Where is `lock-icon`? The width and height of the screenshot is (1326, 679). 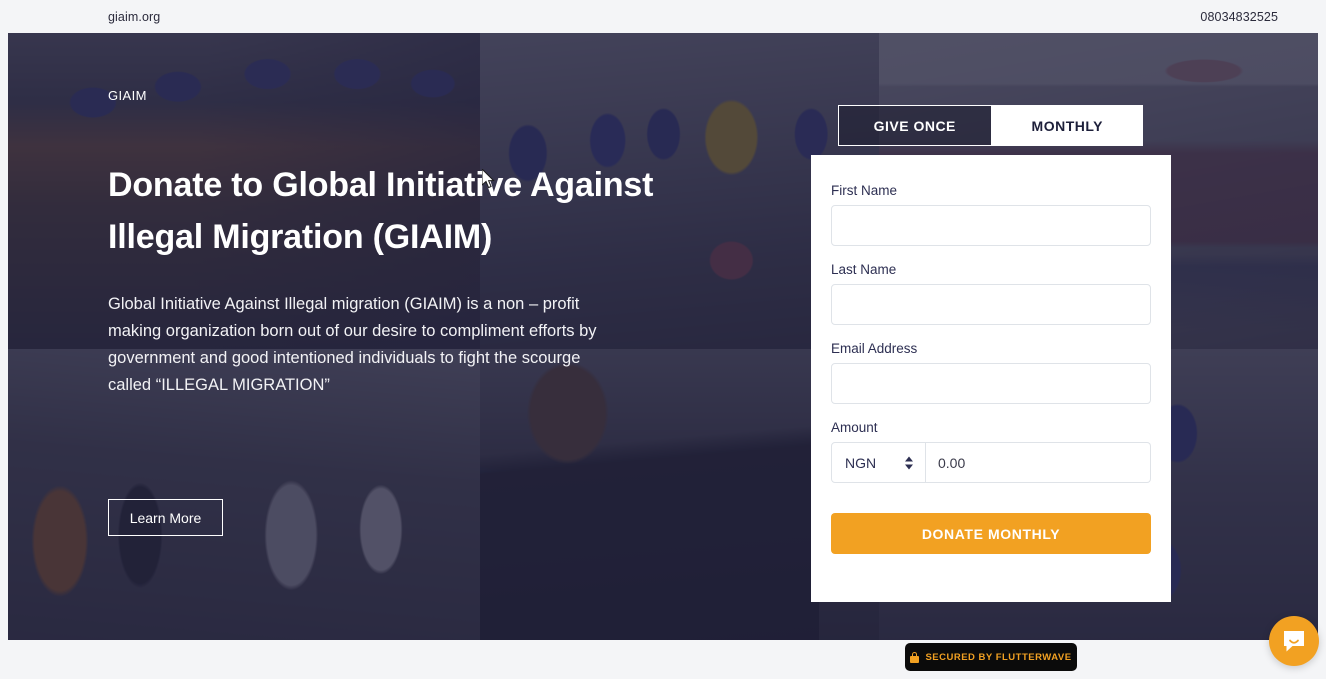 lock-icon is located at coordinates (915, 657).